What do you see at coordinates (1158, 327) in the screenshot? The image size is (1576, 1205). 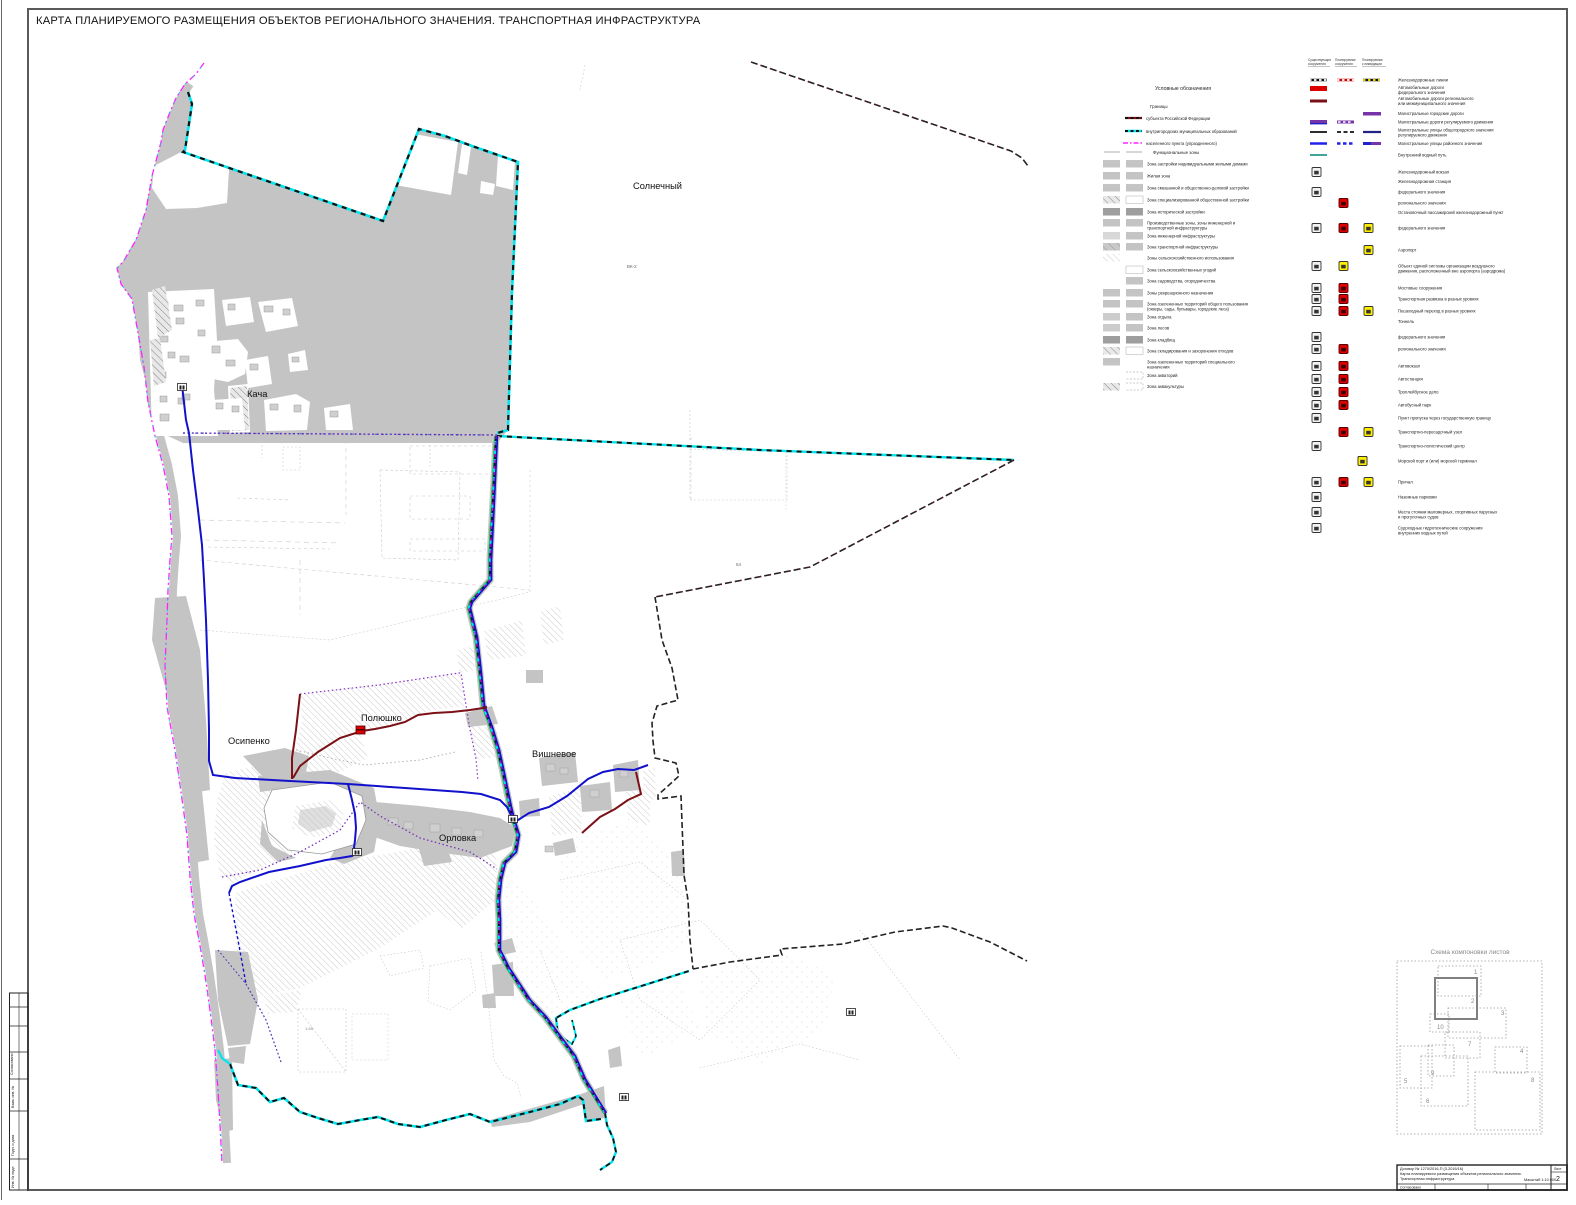 I see `svg-text: Зона лесов` at bounding box center [1158, 327].